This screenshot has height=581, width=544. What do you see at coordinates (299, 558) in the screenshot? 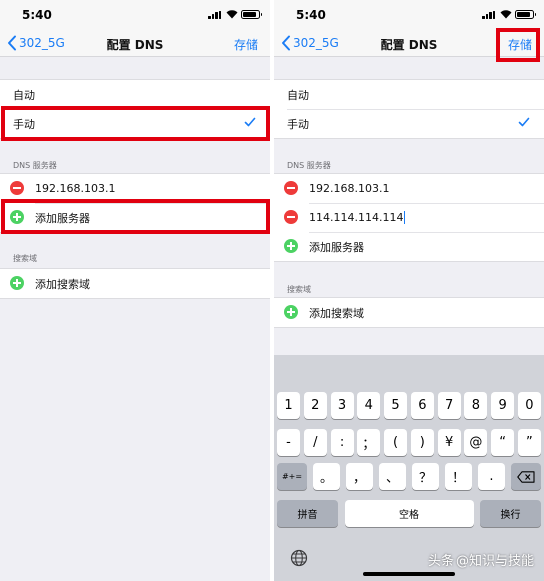
I see `globe-icon` at bounding box center [299, 558].